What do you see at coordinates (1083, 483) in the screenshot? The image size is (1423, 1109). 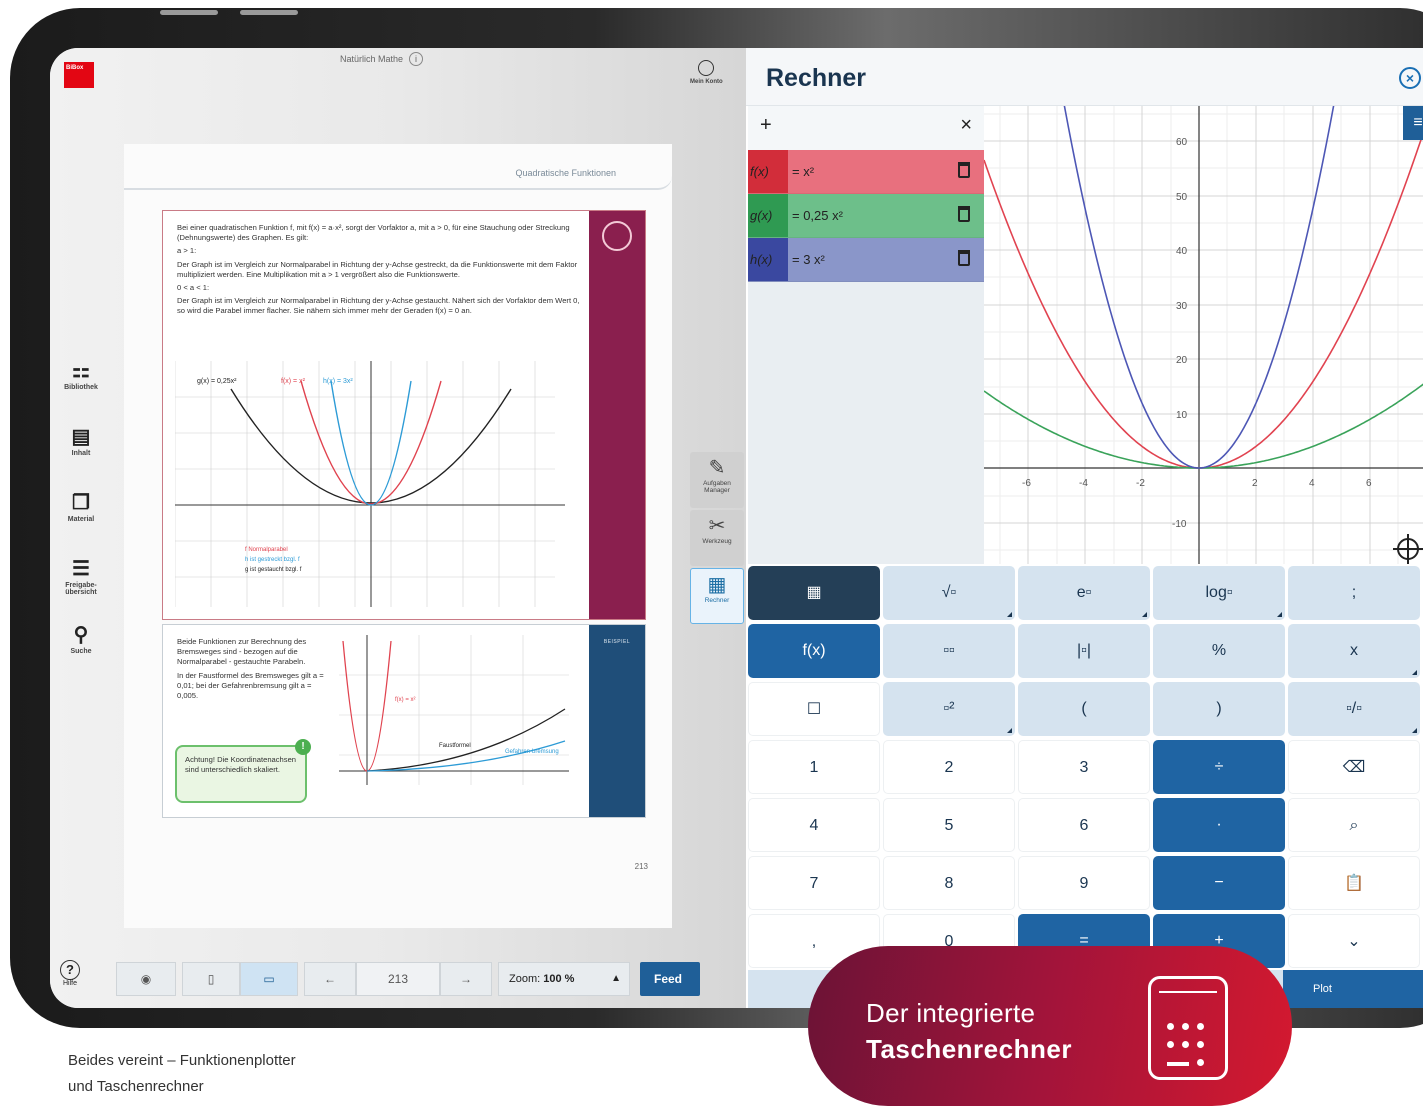 I see `x-tick-label: -4` at bounding box center [1083, 483].